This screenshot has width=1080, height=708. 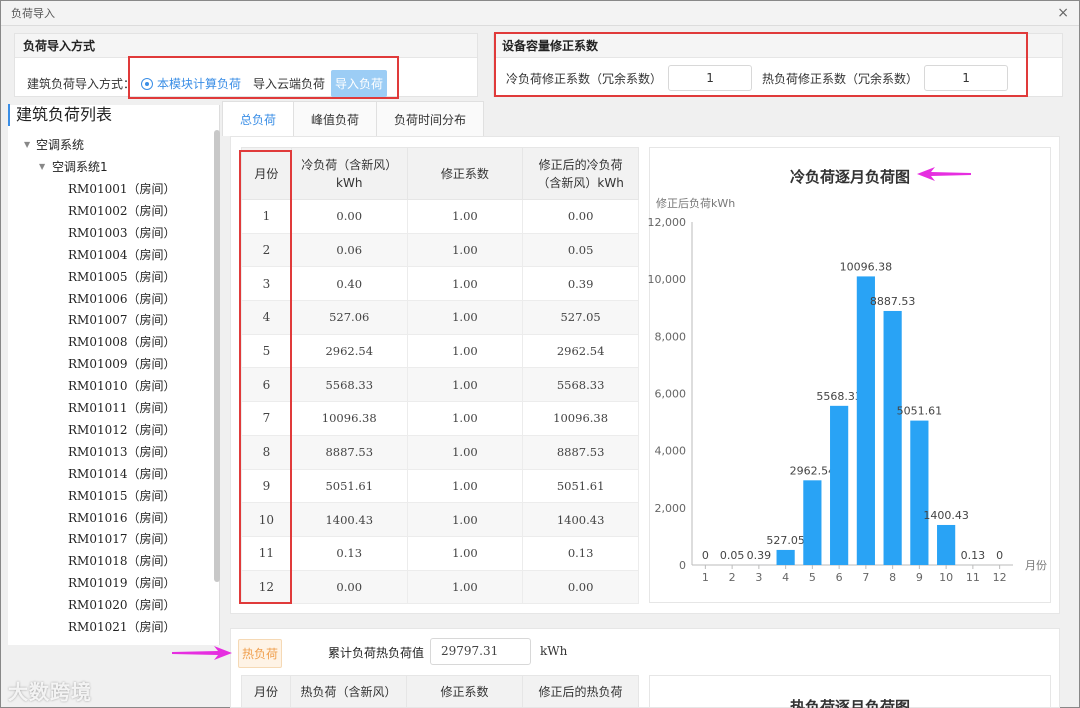 I want to click on cell-corrected-load: 1400.43, so click(x=580, y=519).